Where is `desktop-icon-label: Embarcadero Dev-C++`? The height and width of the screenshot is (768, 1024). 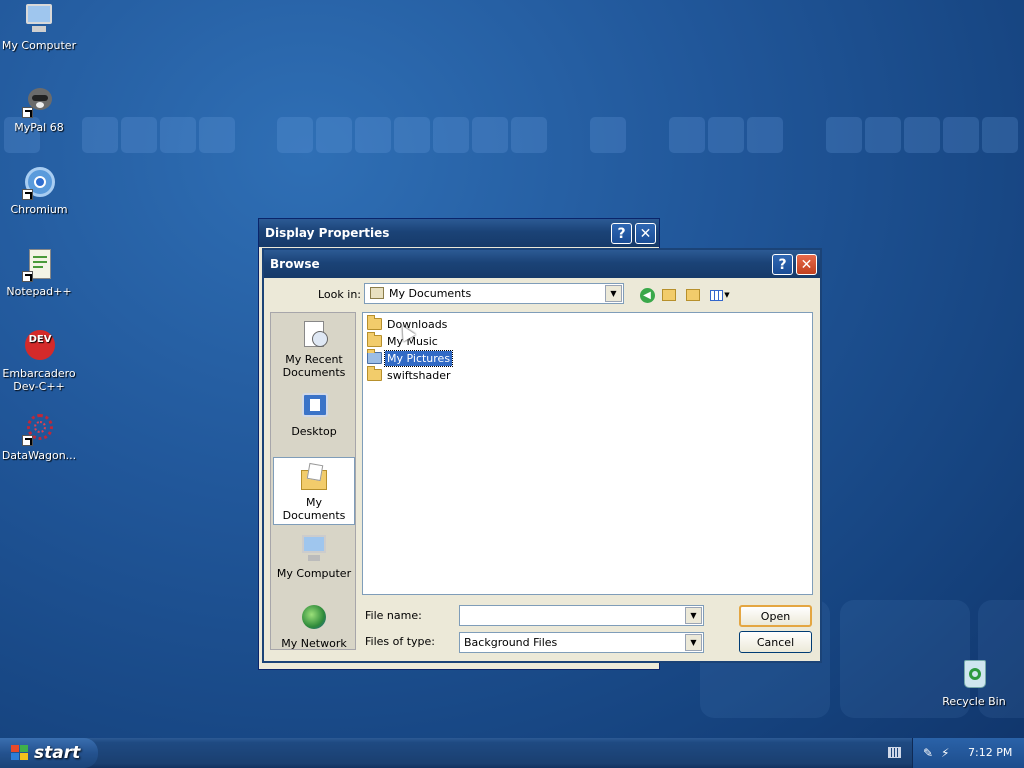 desktop-icon-label: Embarcadero Dev-C++ is located at coordinates (39, 380).